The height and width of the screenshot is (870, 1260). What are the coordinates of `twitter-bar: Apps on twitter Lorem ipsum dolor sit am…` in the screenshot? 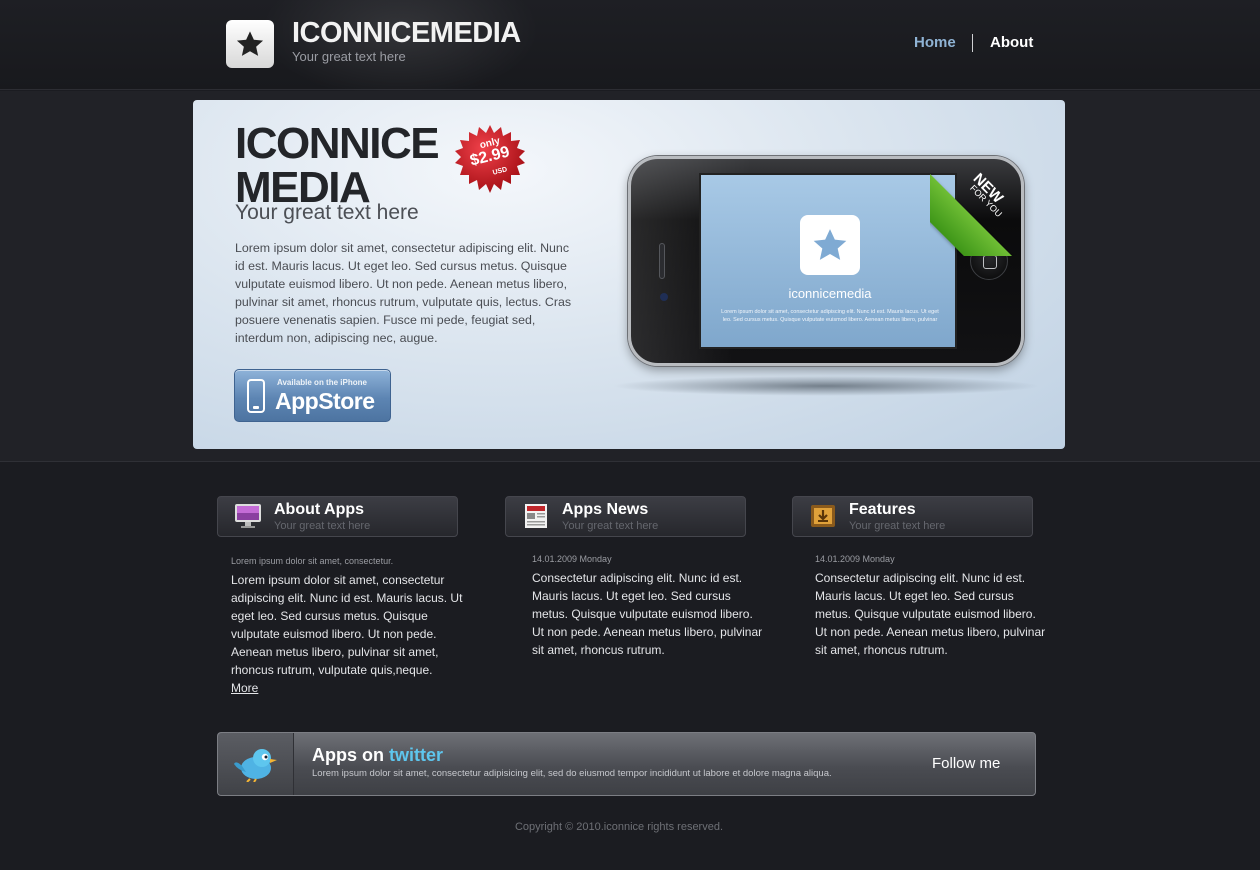 It's located at (626, 764).